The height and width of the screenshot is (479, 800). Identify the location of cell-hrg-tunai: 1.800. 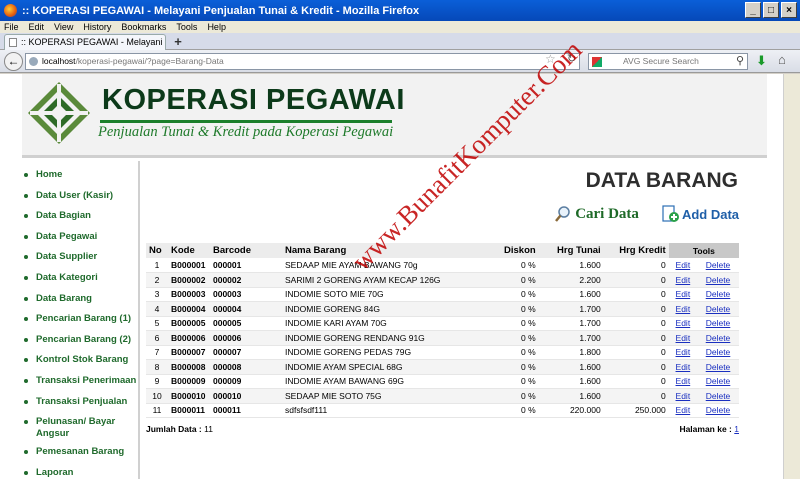
(571, 352).